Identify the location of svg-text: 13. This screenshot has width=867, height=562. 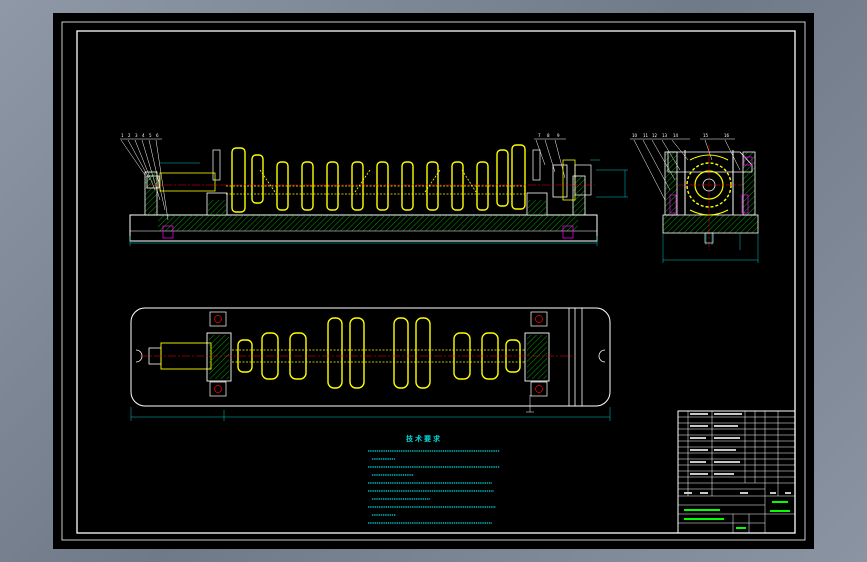
(665, 135).